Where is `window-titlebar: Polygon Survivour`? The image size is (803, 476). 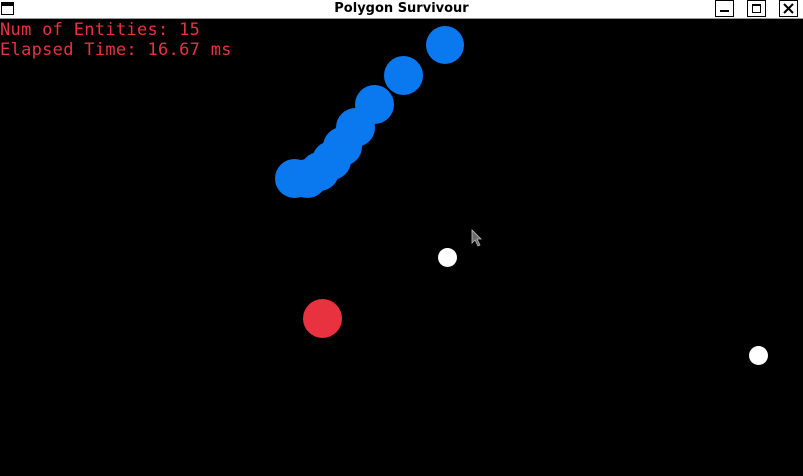
window-titlebar: Polygon Survivour is located at coordinates (401, 9).